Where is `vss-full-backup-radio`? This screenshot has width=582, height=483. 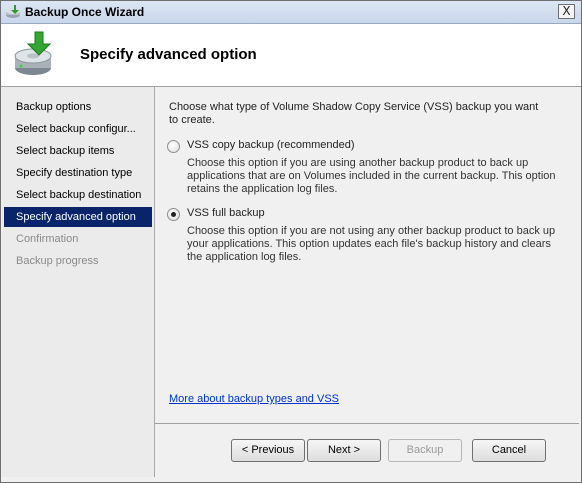
vss-full-backup-radio is located at coordinates (173, 214).